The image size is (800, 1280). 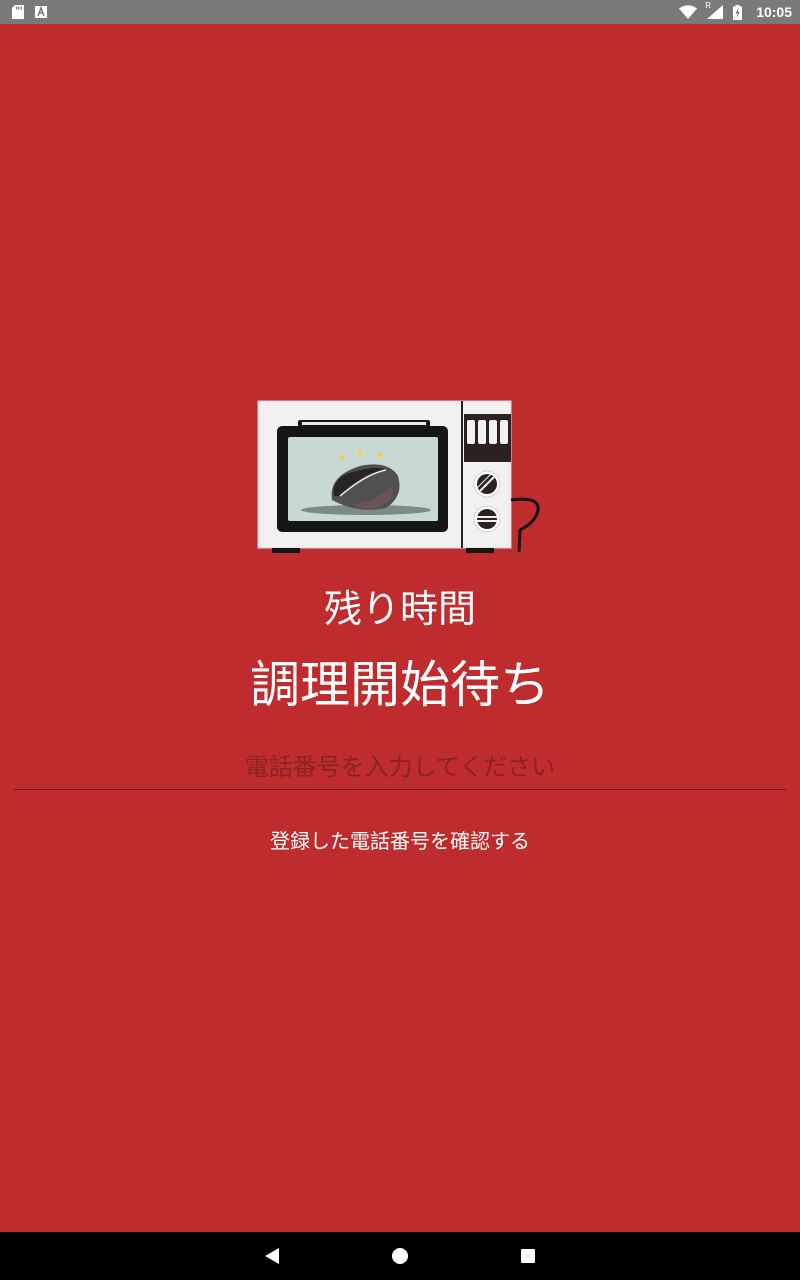 I want to click on status-left-icons, so click(x=30, y=12).